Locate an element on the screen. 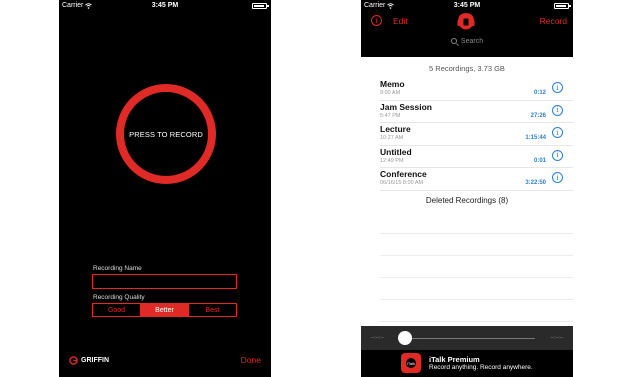  elapsed-time: --:--:-- is located at coordinates (377, 338).